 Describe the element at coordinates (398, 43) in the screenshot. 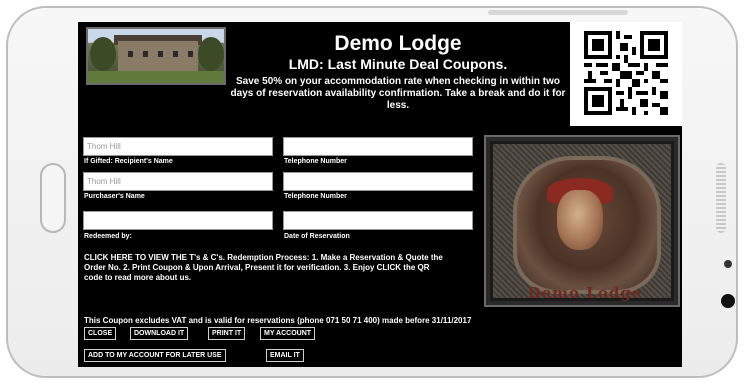

I see `coupon-title: Demo Lodge` at that location.